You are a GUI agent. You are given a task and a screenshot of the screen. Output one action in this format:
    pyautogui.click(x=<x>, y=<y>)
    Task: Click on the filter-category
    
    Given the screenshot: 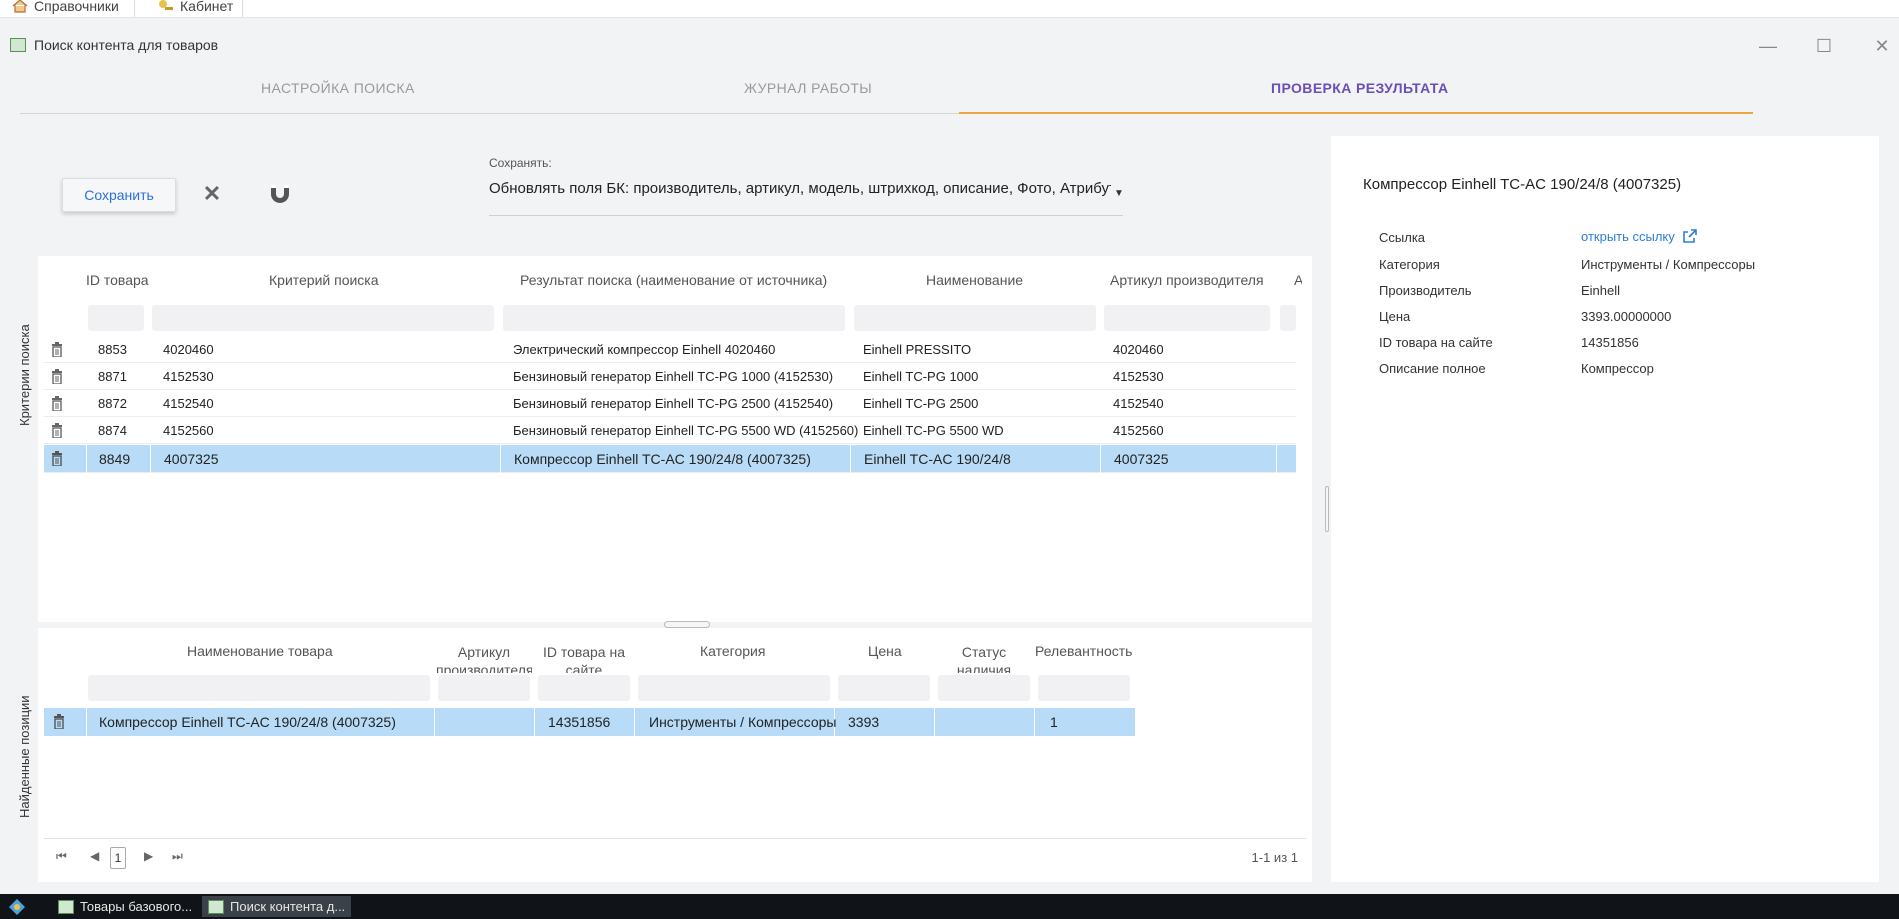 What is the action you would take?
    pyautogui.click(x=734, y=688)
    